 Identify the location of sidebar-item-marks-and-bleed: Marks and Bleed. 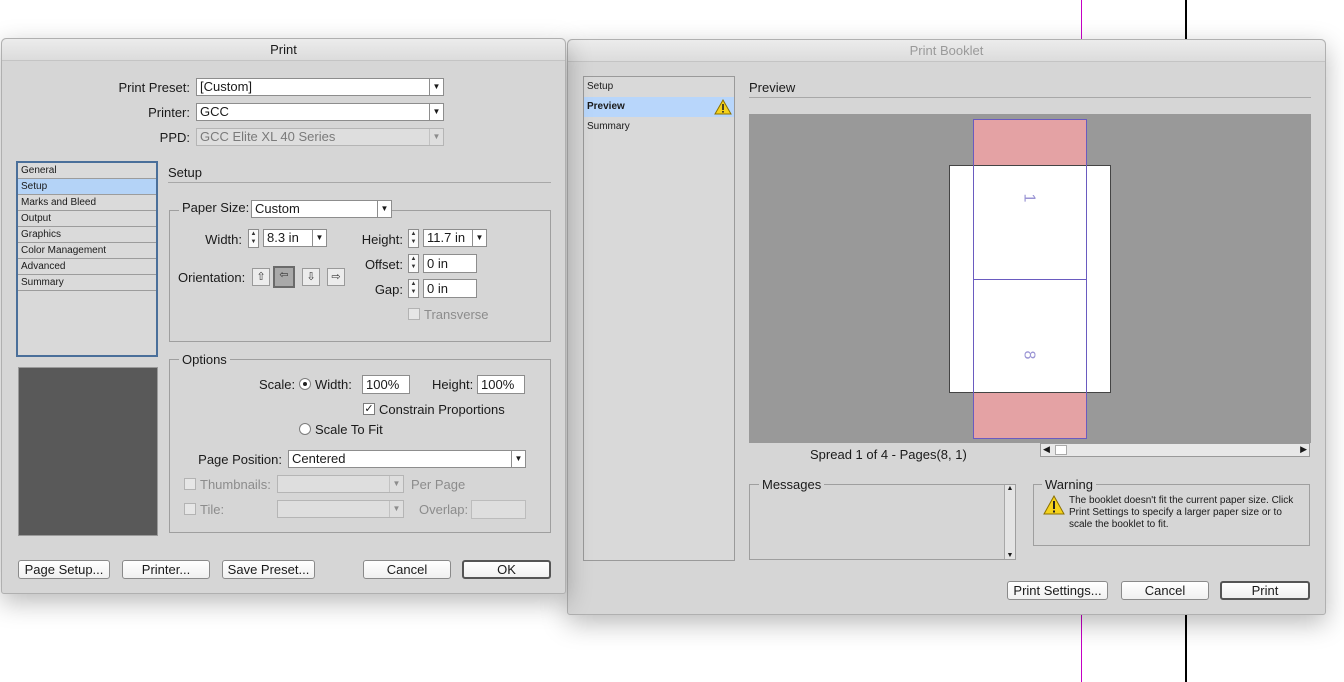
(87, 203).